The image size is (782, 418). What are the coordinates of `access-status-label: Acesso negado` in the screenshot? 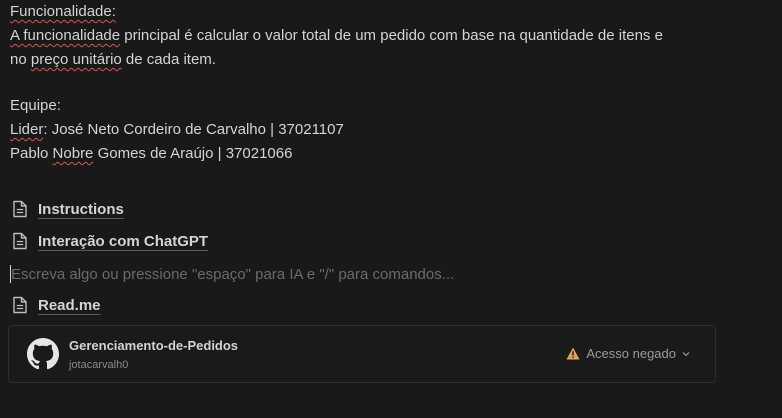 It's located at (631, 353).